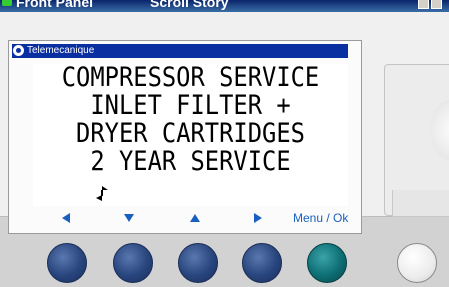 Image resolution: width=449 pixels, height=287 pixels. Describe the element at coordinates (18, 50) in the screenshot. I see `brand-logo-icon` at that location.